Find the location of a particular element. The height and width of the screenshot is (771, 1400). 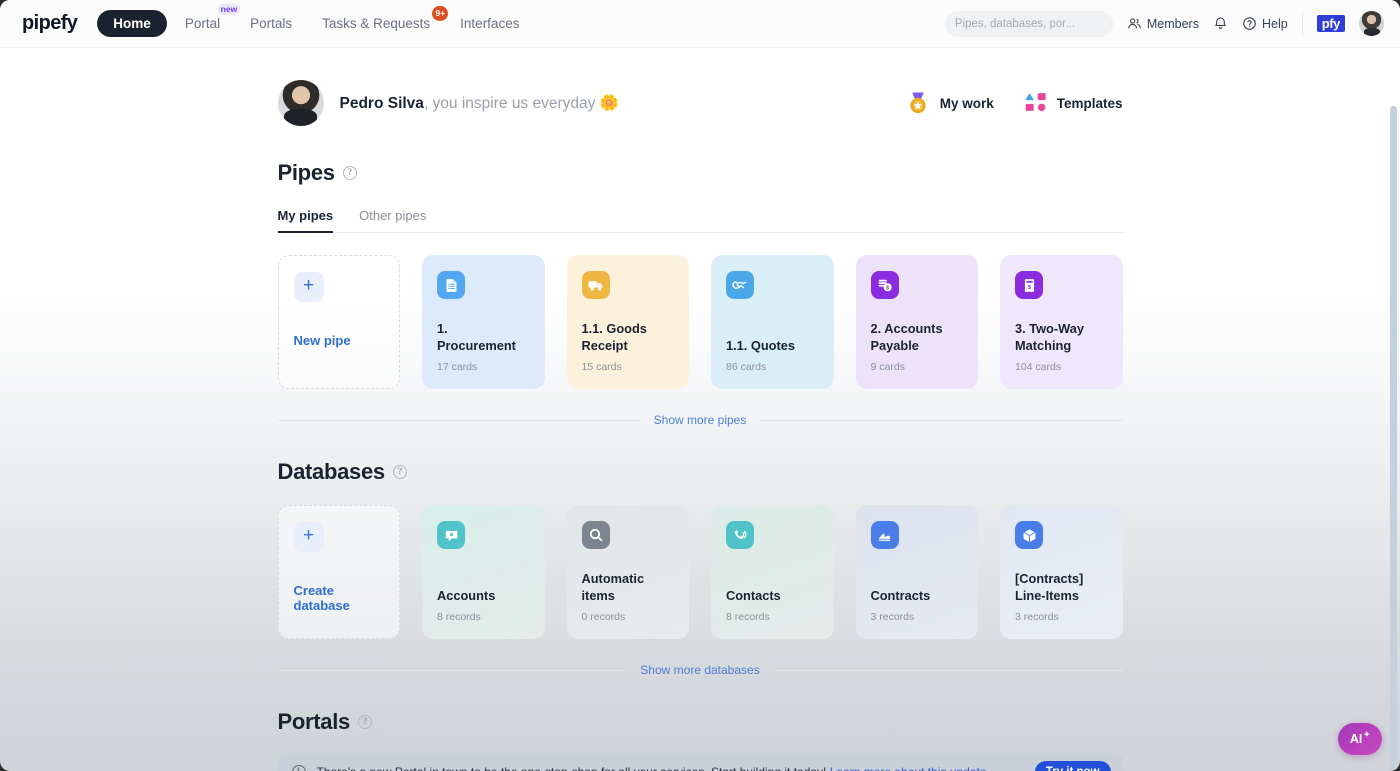

nav-label-interfaces: Interfaces is located at coordinates (490, 23).